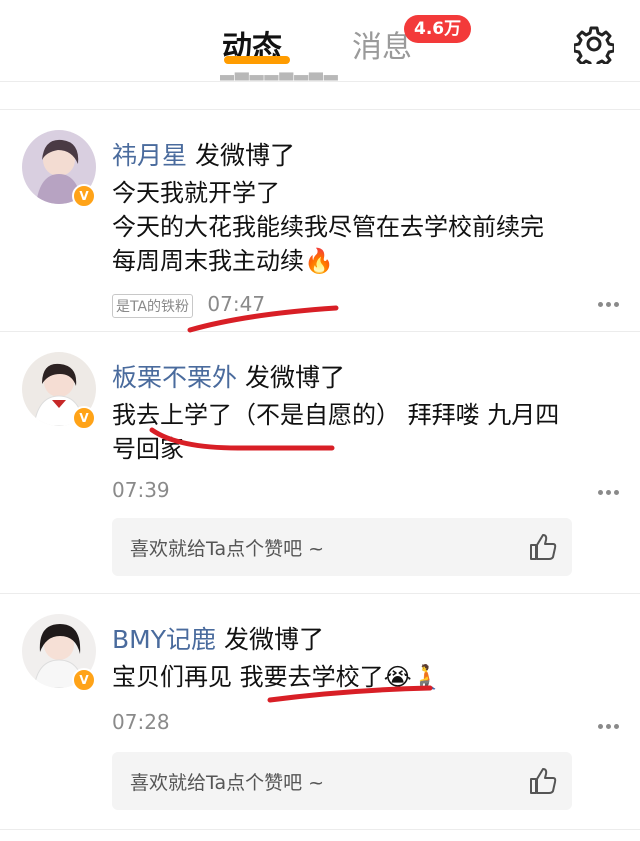  What do you see at coordinates (352, 432) in the screenshot?
I see `post-content: 我去上学了（不是自愿的） 拜拜喽 九月四 号回家` at bounding box center [352, 432].